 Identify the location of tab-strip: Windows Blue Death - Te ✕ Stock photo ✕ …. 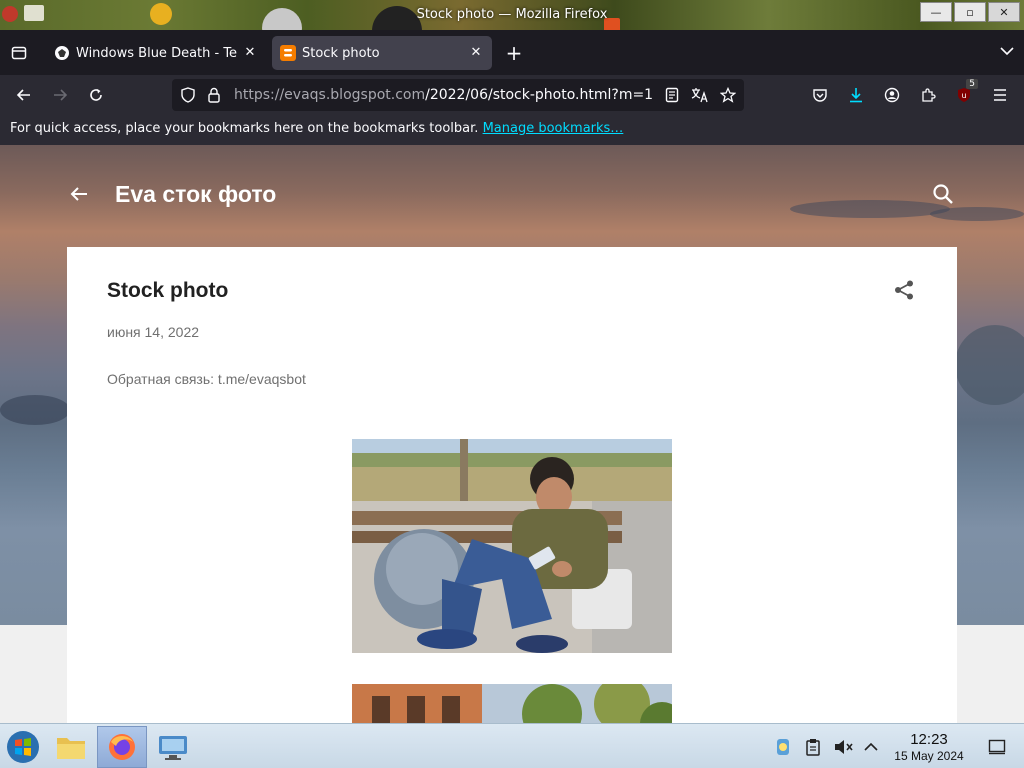
(512, 52).